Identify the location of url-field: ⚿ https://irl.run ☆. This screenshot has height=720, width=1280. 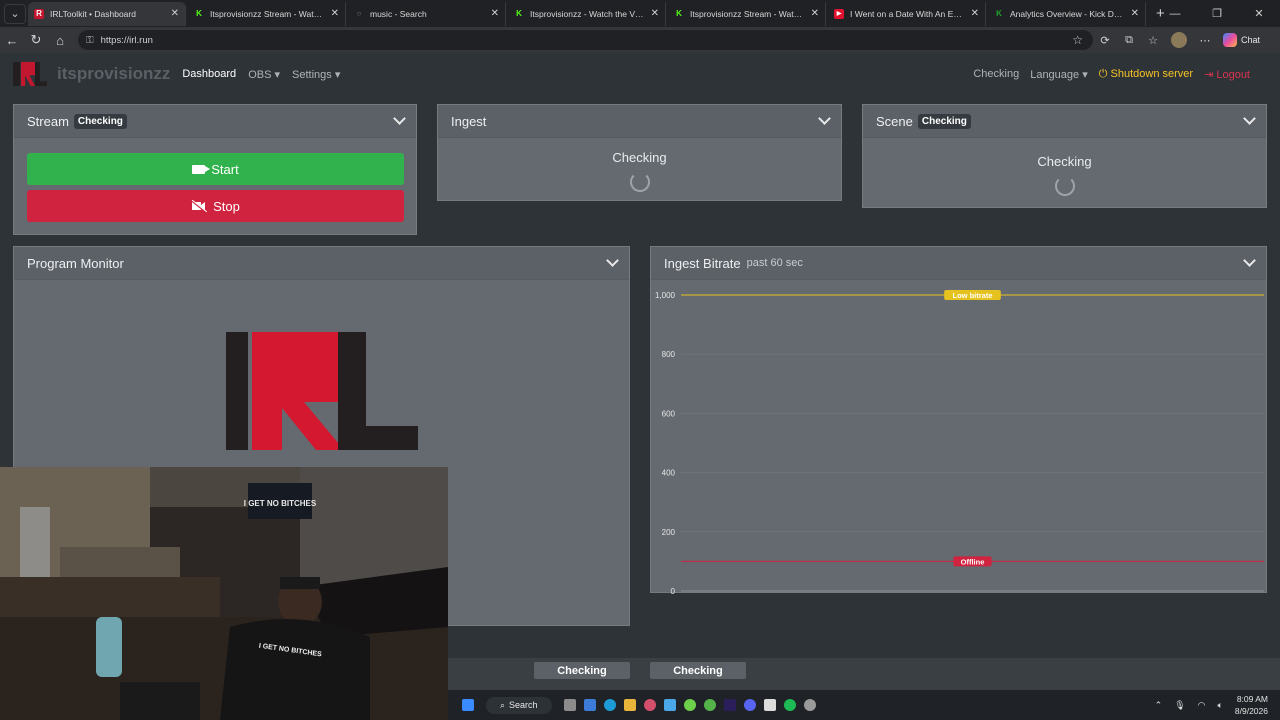
(585, 40).